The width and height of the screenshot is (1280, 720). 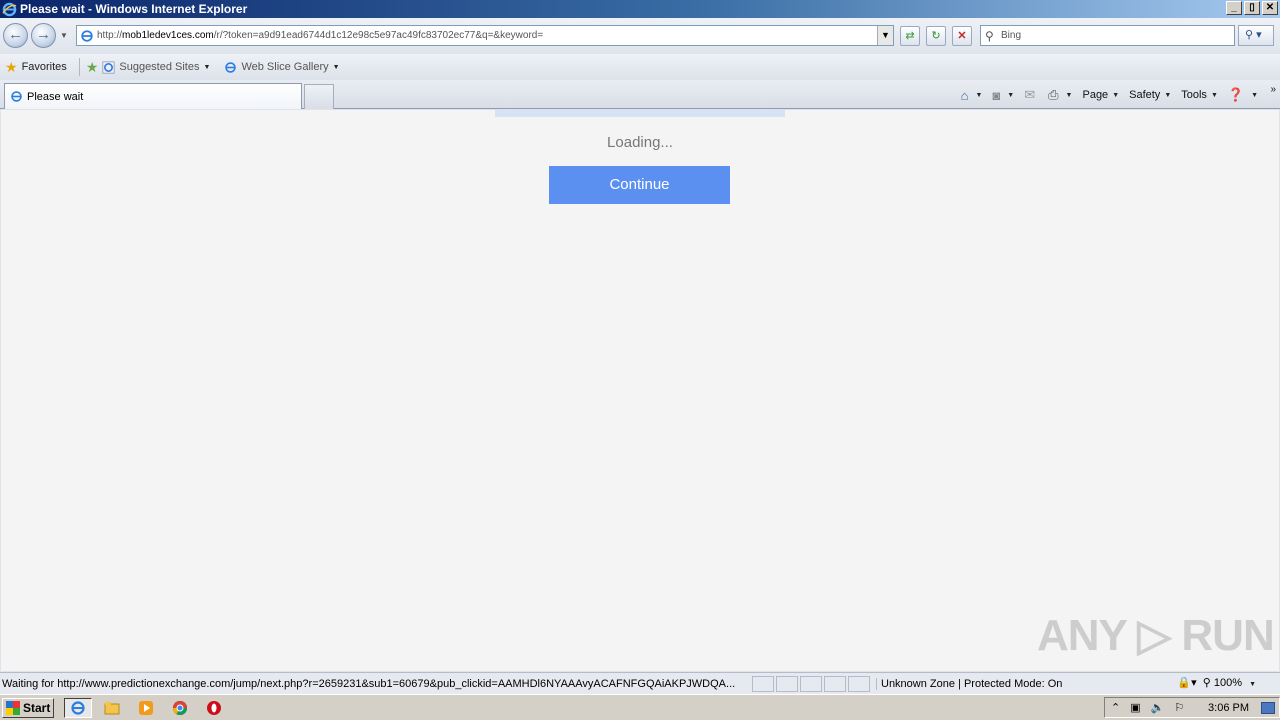 I want to click on page-menu: Page ▼, so click(x=1100, y=95).